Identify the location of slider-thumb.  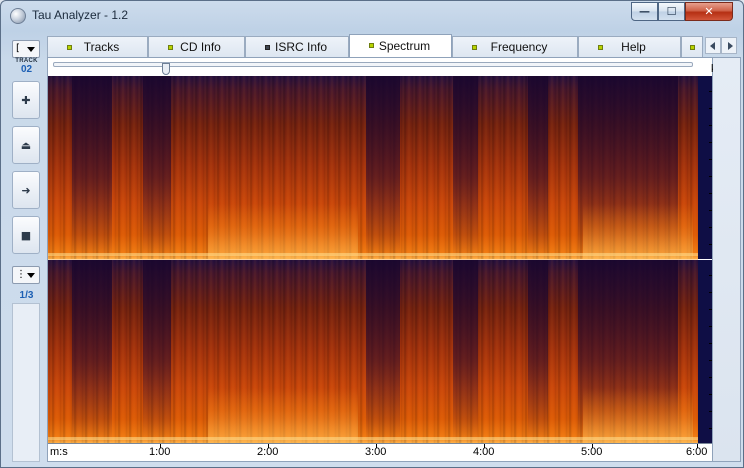
(166, 69).